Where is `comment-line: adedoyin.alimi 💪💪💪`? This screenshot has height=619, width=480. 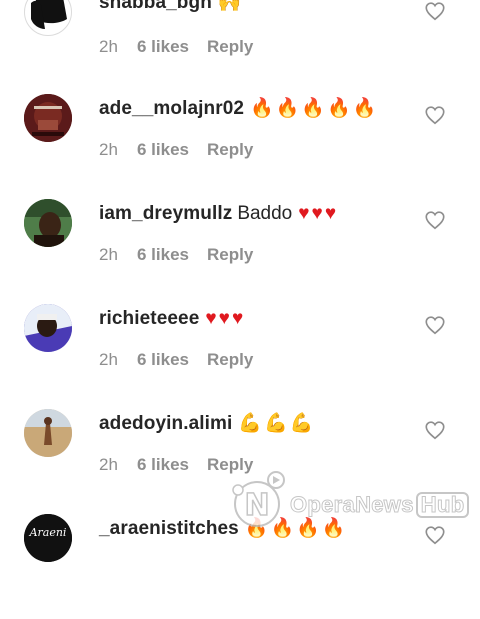
comment-line: adedoyin.alimi 💪💪💪 is located at coordinates (207, 424).